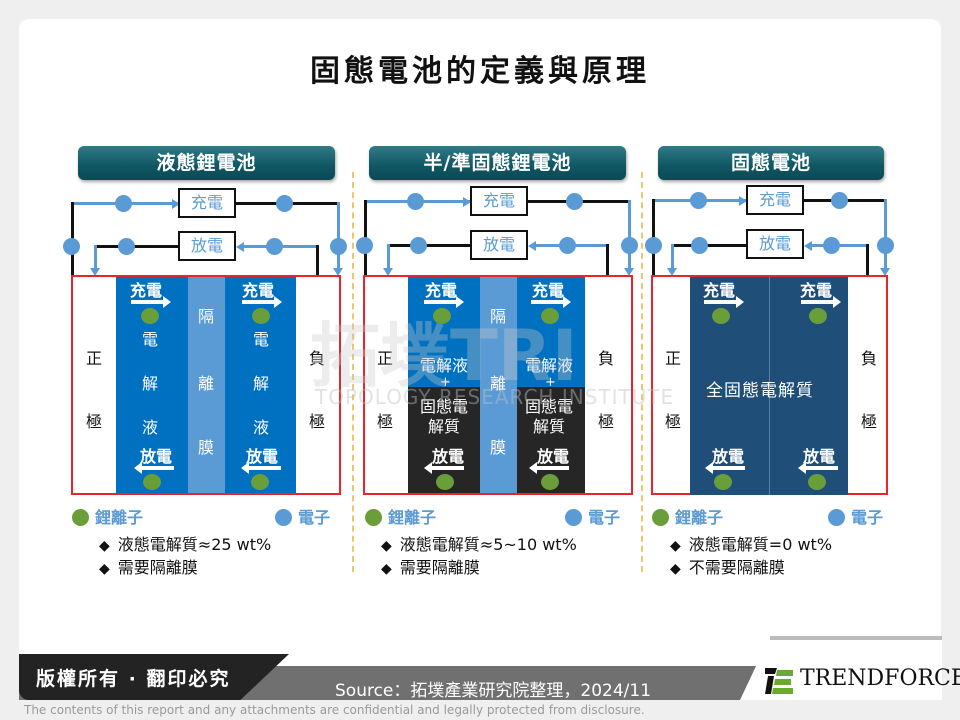 The width and height of the screenshot is (960, 720). Describe the element at coordinates (194, 544) in the screenshot. I see `bullet-text: 液態電解質≈25 wt%` at that location.